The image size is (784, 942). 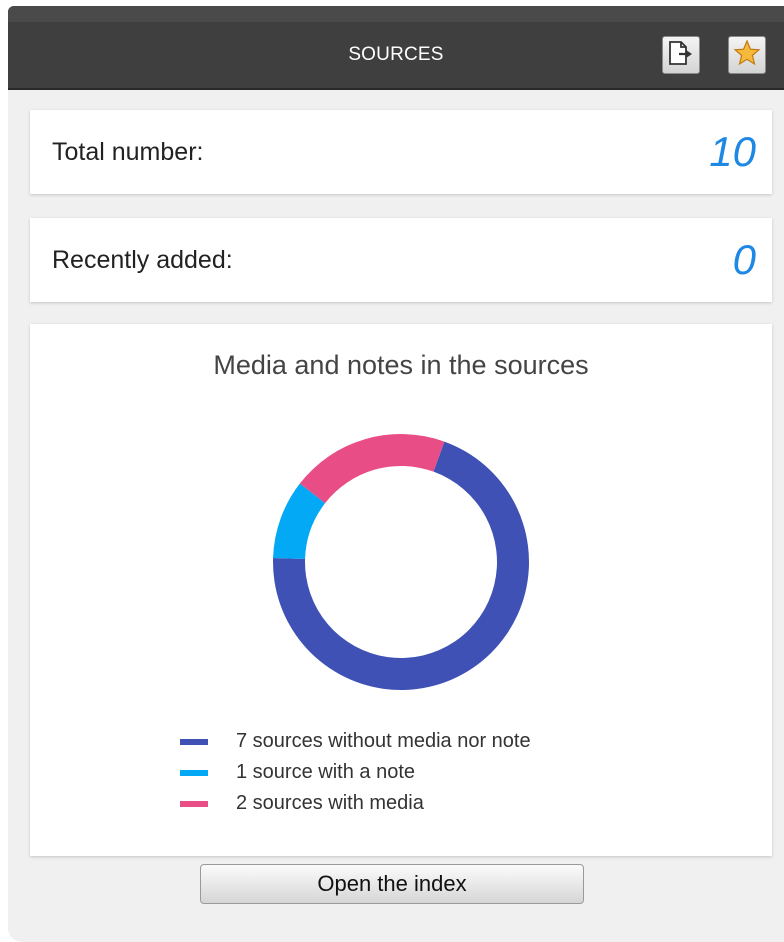 What do you see at coordinates (330, 803) in the screenshot?
I see `legend-label: 2 sources with media` at bounding box center [330, 803].